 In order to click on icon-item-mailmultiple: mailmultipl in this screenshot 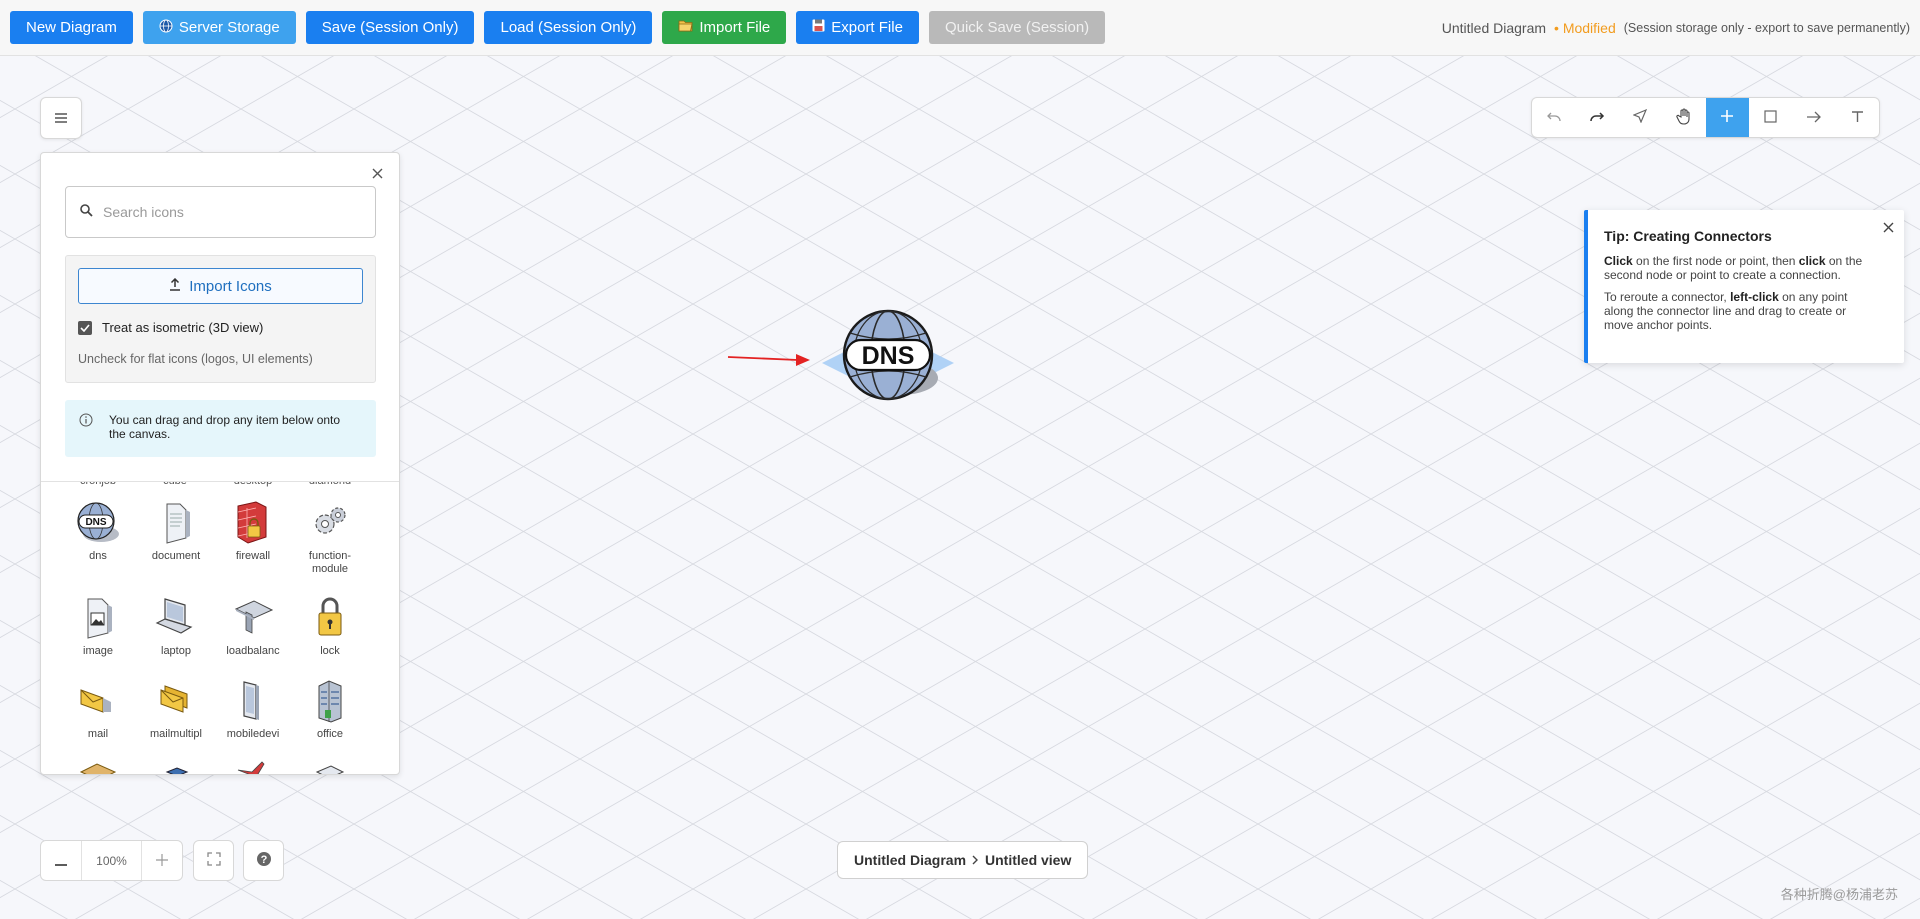, I will do `click(176, 709)`.